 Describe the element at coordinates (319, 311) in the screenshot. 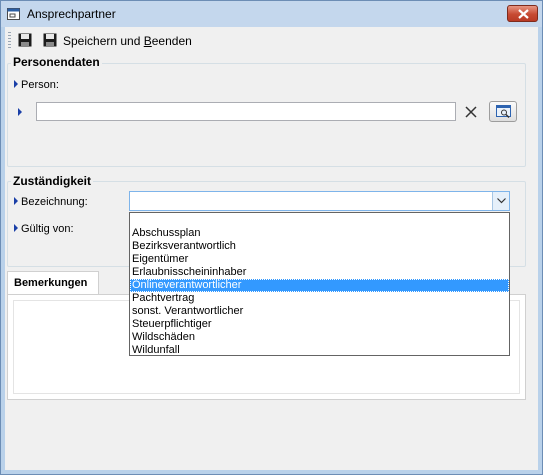

I see `dropdown-option: sonst. Verantwortlicher` at that location.